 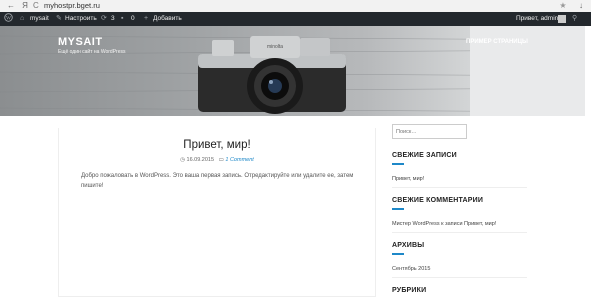 What do you see at coordinates (133, 19) in the screenshot?
I see `comments-count: 0` at bounding box center [133, 19].